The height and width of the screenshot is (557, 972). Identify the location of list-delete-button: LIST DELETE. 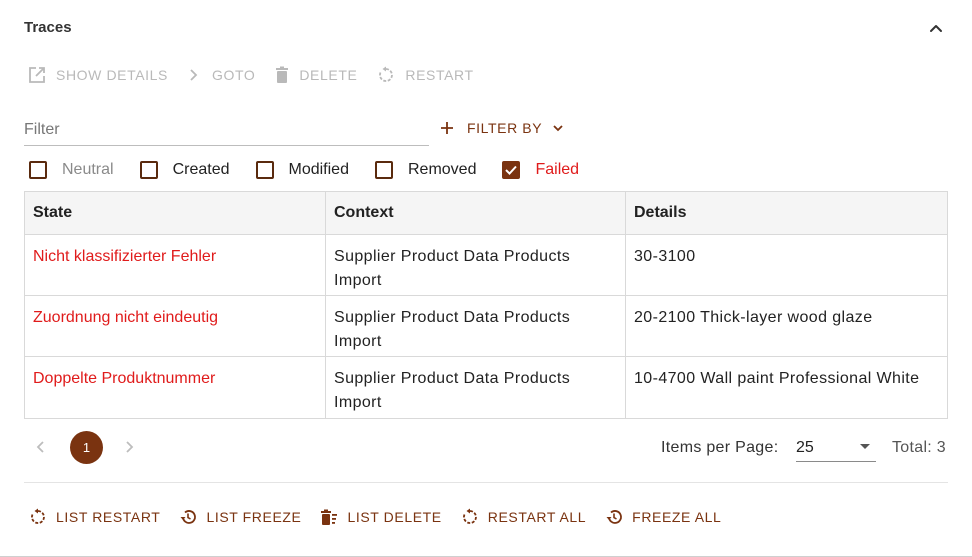
(380, 517).